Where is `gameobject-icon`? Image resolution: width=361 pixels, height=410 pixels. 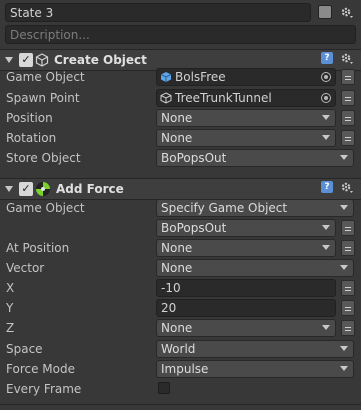
gameobject-icon is located at coordinates (166, 98).